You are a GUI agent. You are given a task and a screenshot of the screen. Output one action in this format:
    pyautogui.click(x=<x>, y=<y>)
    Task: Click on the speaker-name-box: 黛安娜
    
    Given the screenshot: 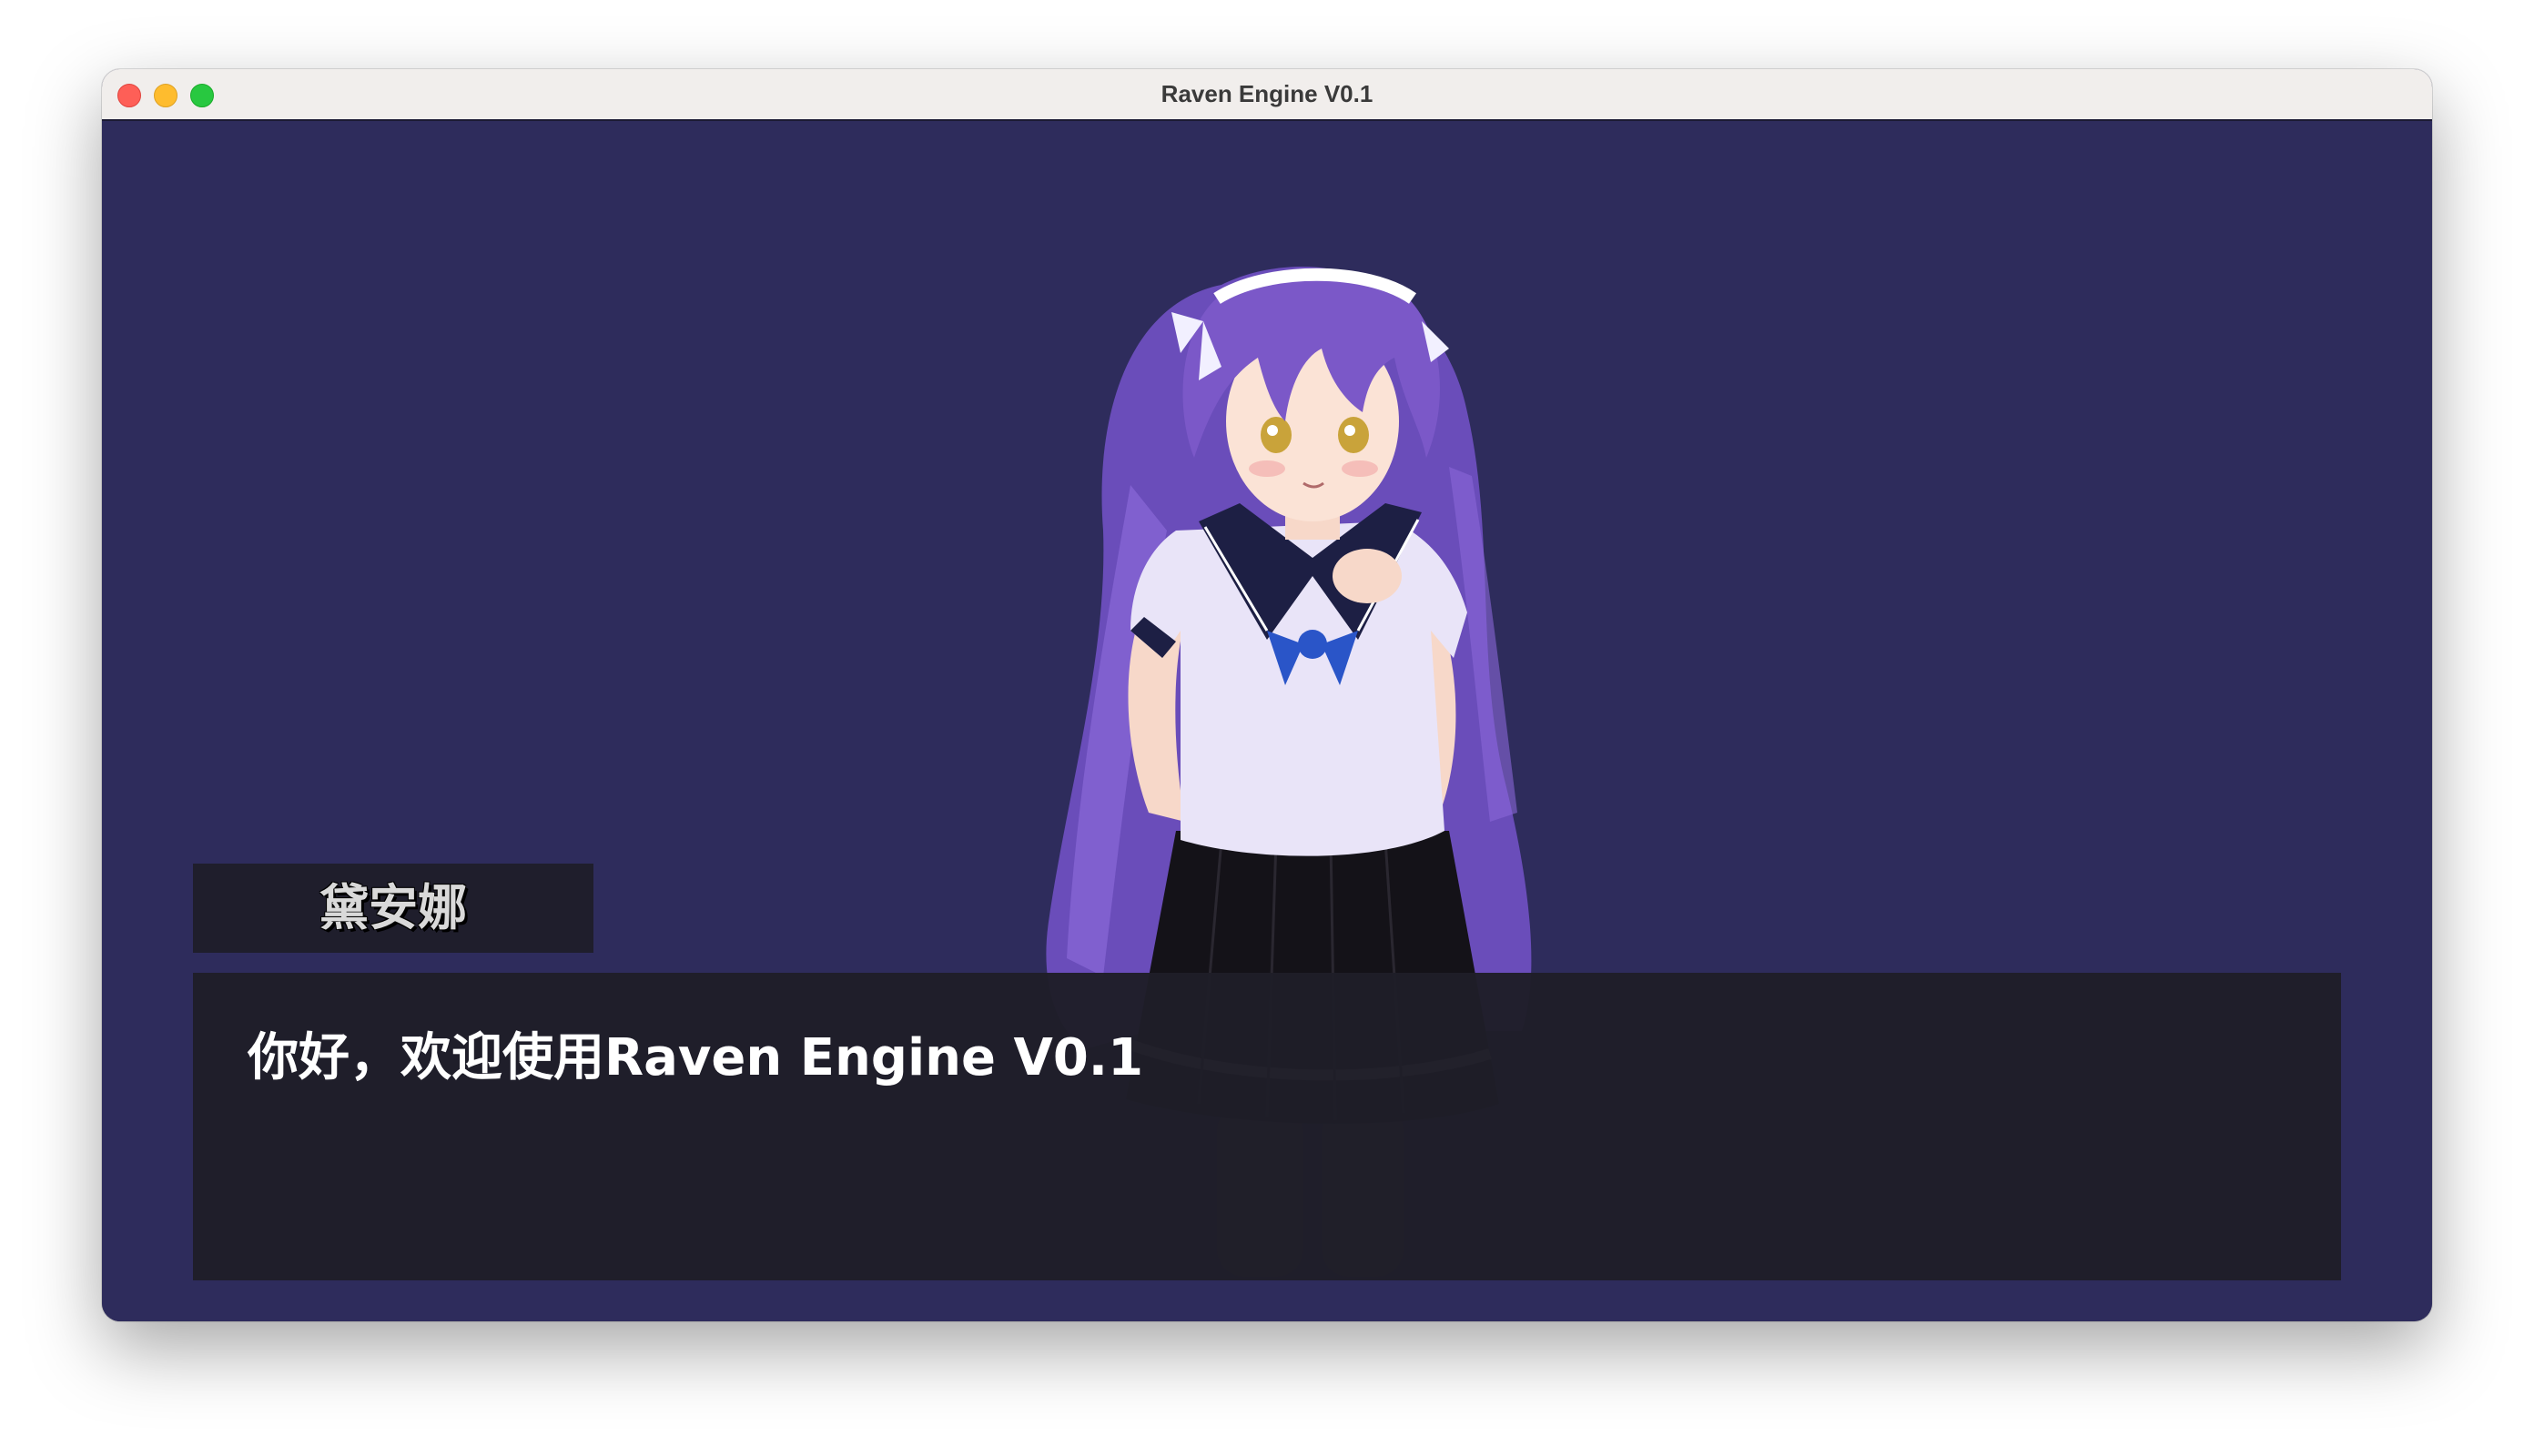 What is the action you would take?
    pyautogui.click(x=393, y=909)
    